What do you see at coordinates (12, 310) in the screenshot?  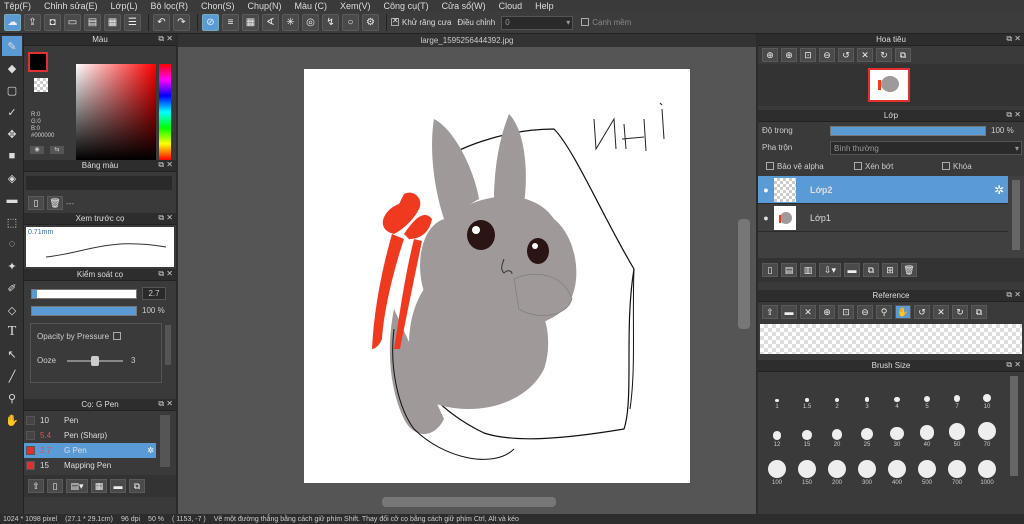 I see `select-eraser-icon: ◇` at bounding box center [12, 310].